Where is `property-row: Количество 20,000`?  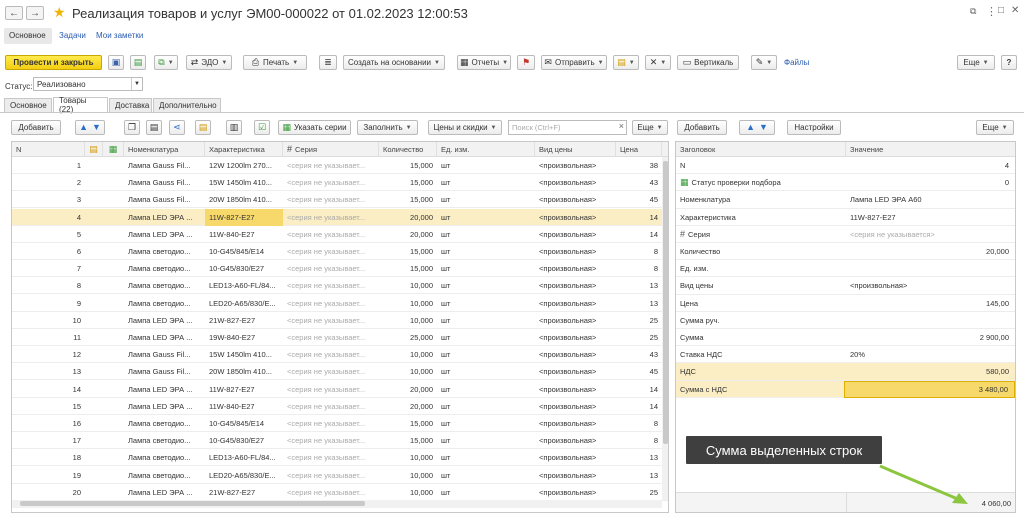 property-row: Количество 20,000 is located at coordinates (845, 252).